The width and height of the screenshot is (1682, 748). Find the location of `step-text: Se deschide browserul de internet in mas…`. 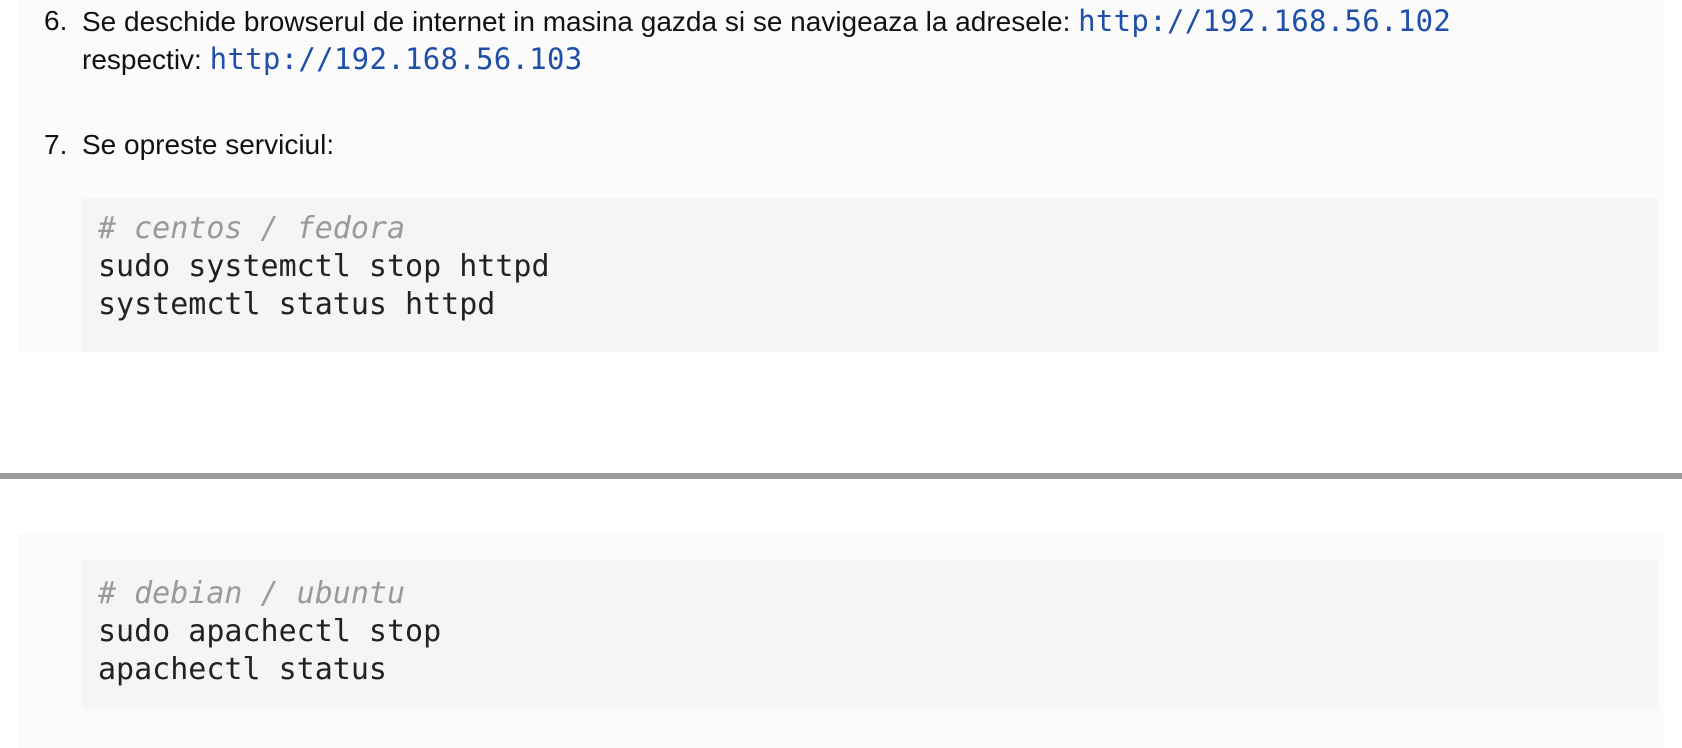

step-text: Se deschide browserul de internet in mas… is located at coordinates (580, 21).